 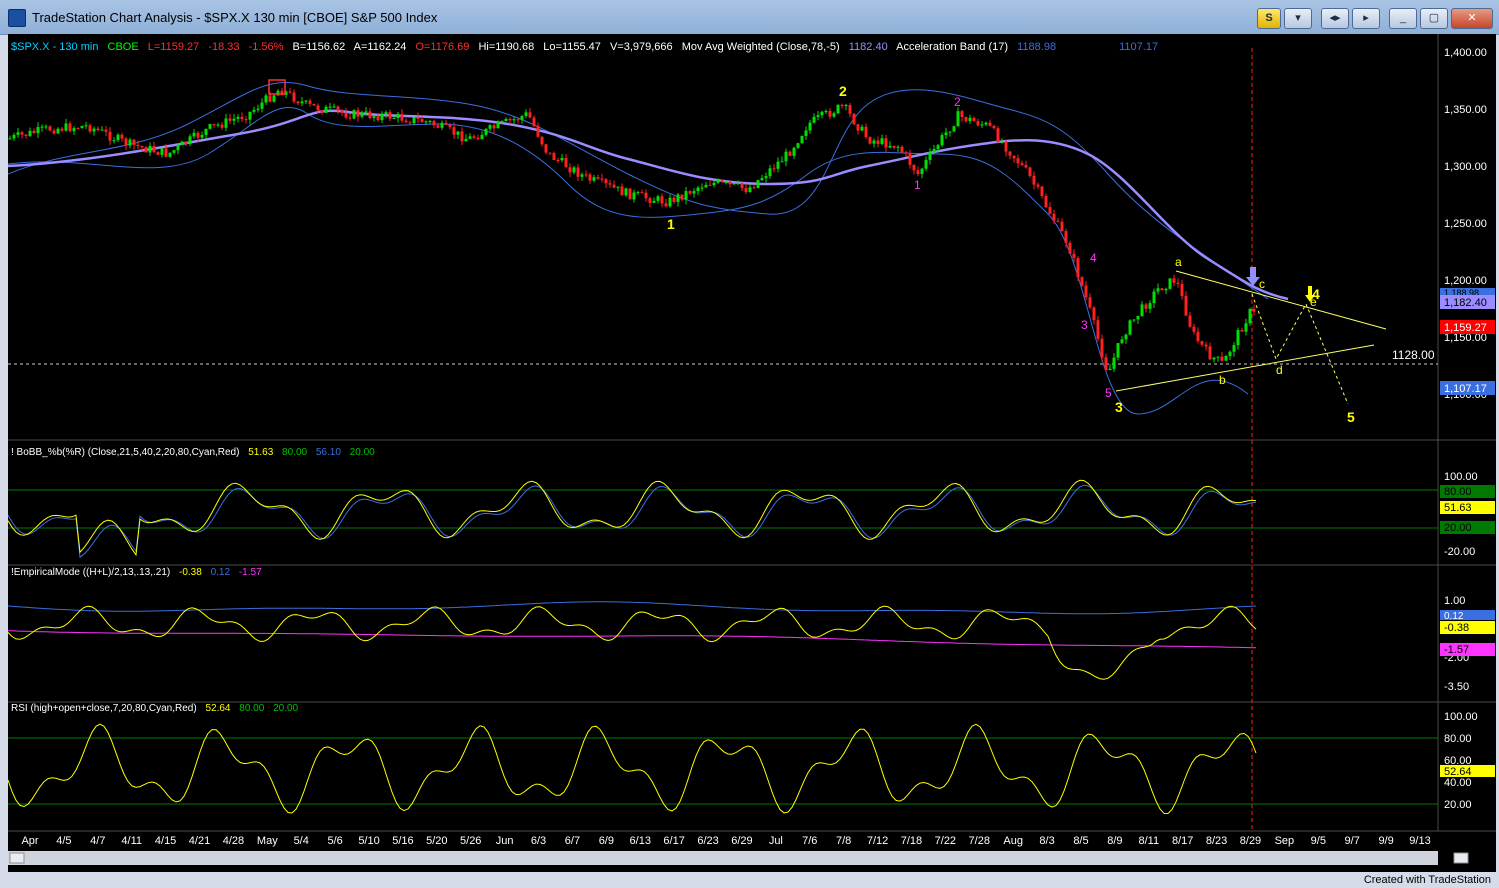 What do you see at coordinates (632, 521) in the screenshot?
I see `bobb-blue-line` at bounding box center [632, 521].